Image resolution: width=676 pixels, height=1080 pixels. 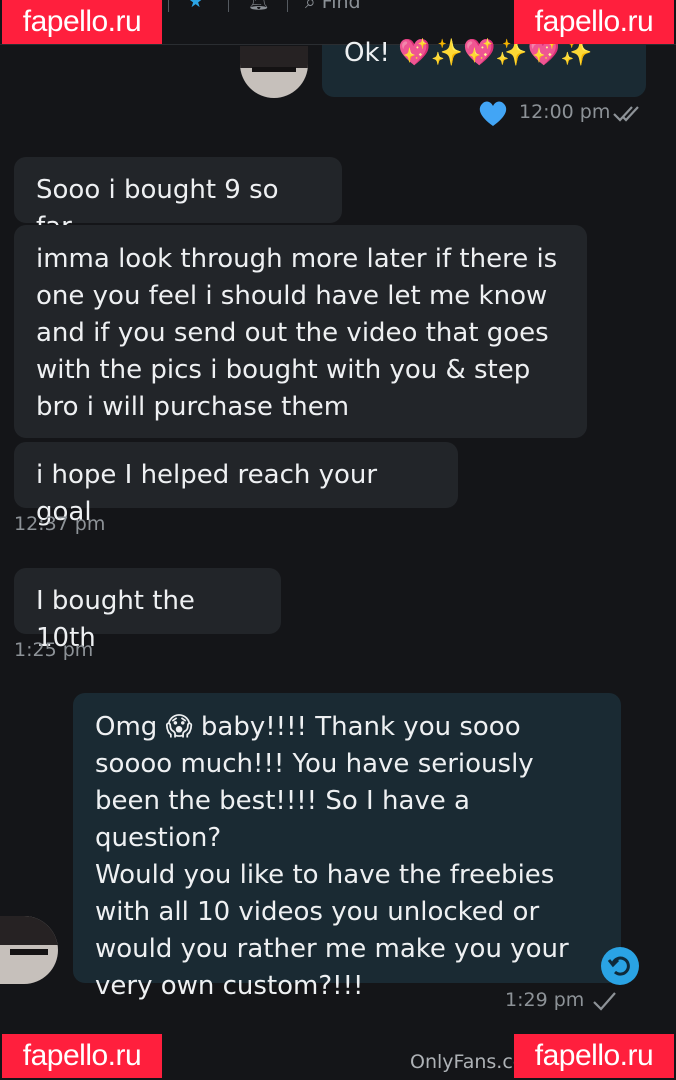 What do you see at coordinates (626, 114) in the screenshot?
I see `double-check-icon` at bounding box center [626, 114].